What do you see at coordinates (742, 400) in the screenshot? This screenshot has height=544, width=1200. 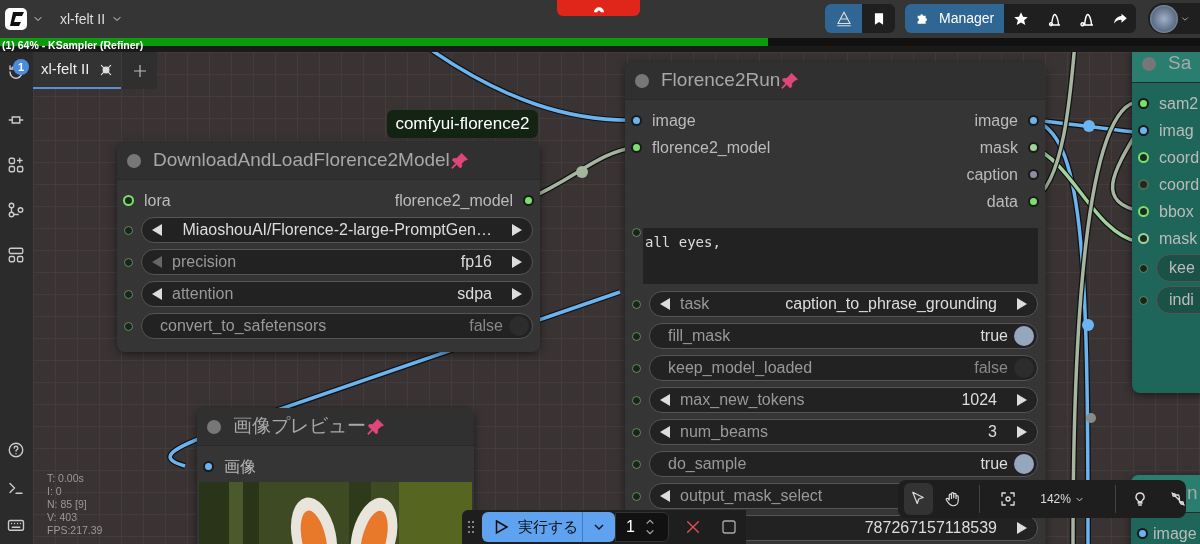 I see `widget-label: max_new_tokens` at bounding box center [742, 400].